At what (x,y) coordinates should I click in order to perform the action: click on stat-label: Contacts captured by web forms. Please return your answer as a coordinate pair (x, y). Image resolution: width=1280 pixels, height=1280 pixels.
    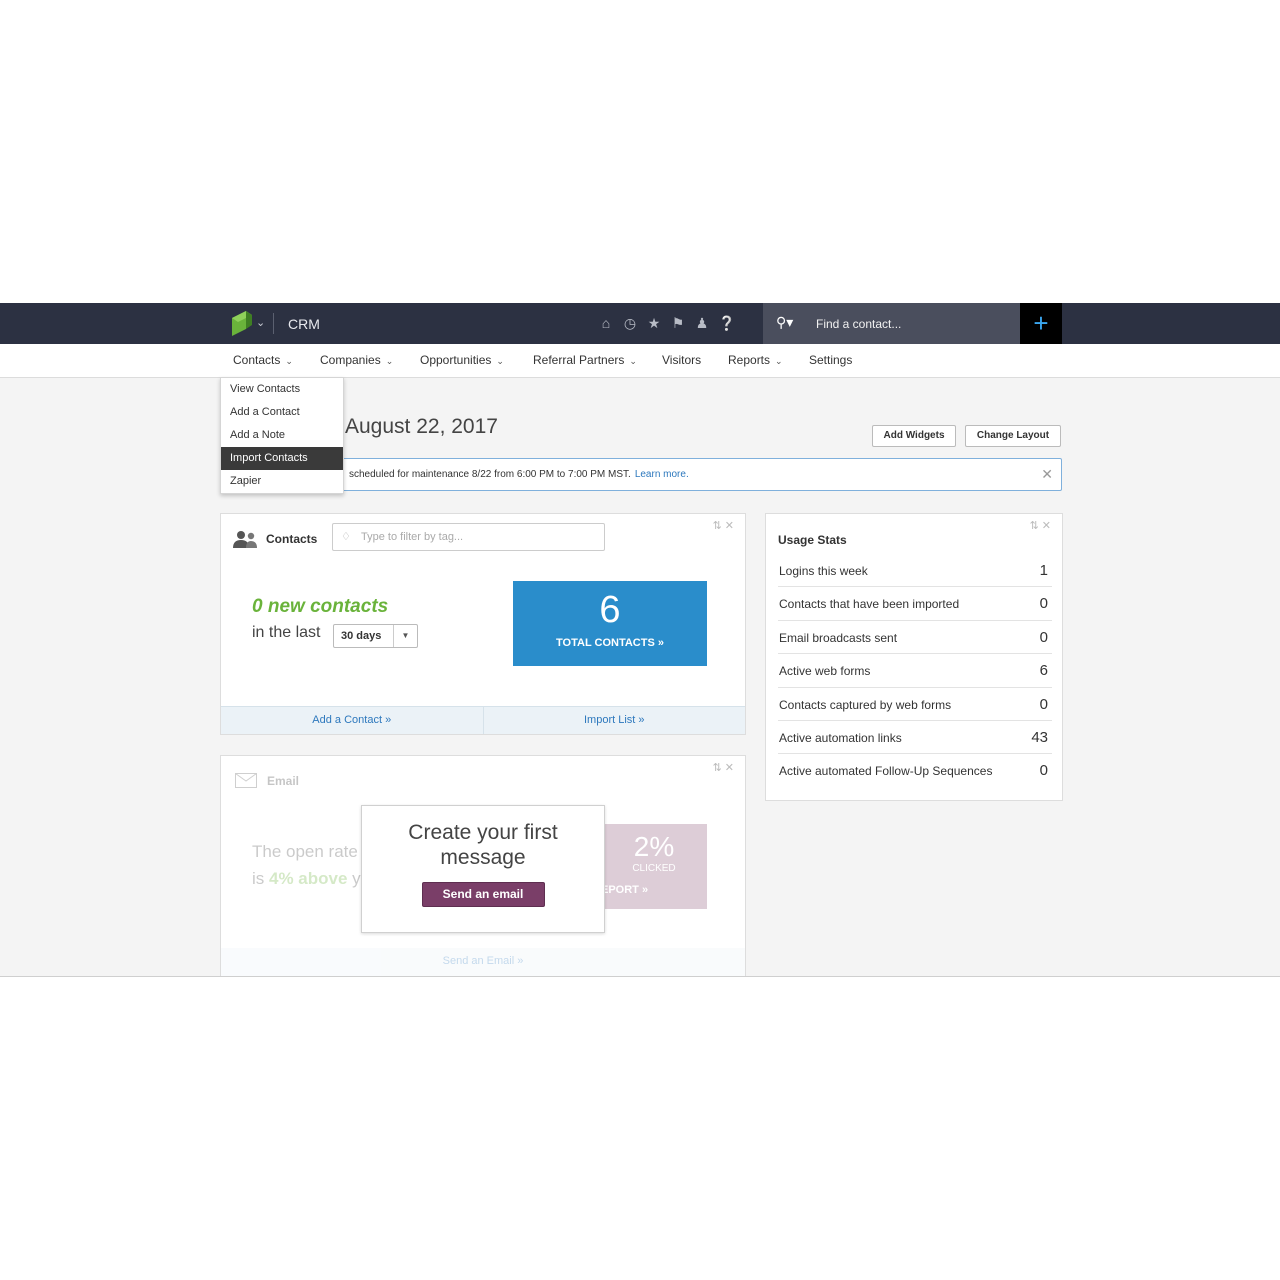
    Looking at the image, I should click on (865, 704).